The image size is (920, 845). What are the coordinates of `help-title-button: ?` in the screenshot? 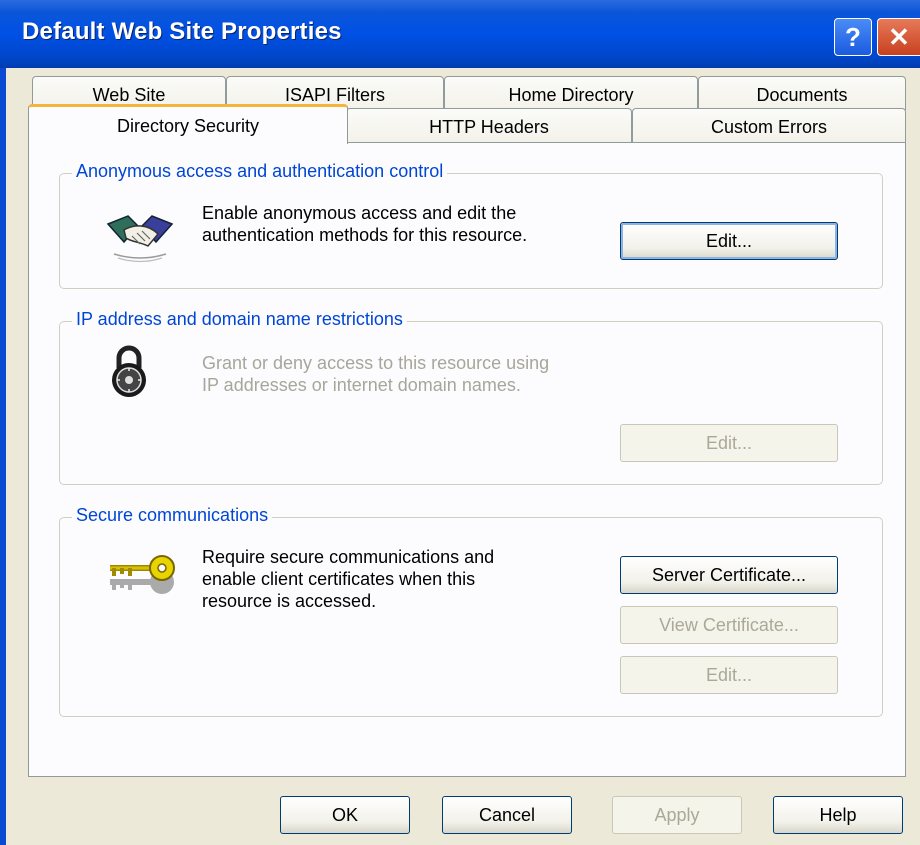 It's located at (853, 37).